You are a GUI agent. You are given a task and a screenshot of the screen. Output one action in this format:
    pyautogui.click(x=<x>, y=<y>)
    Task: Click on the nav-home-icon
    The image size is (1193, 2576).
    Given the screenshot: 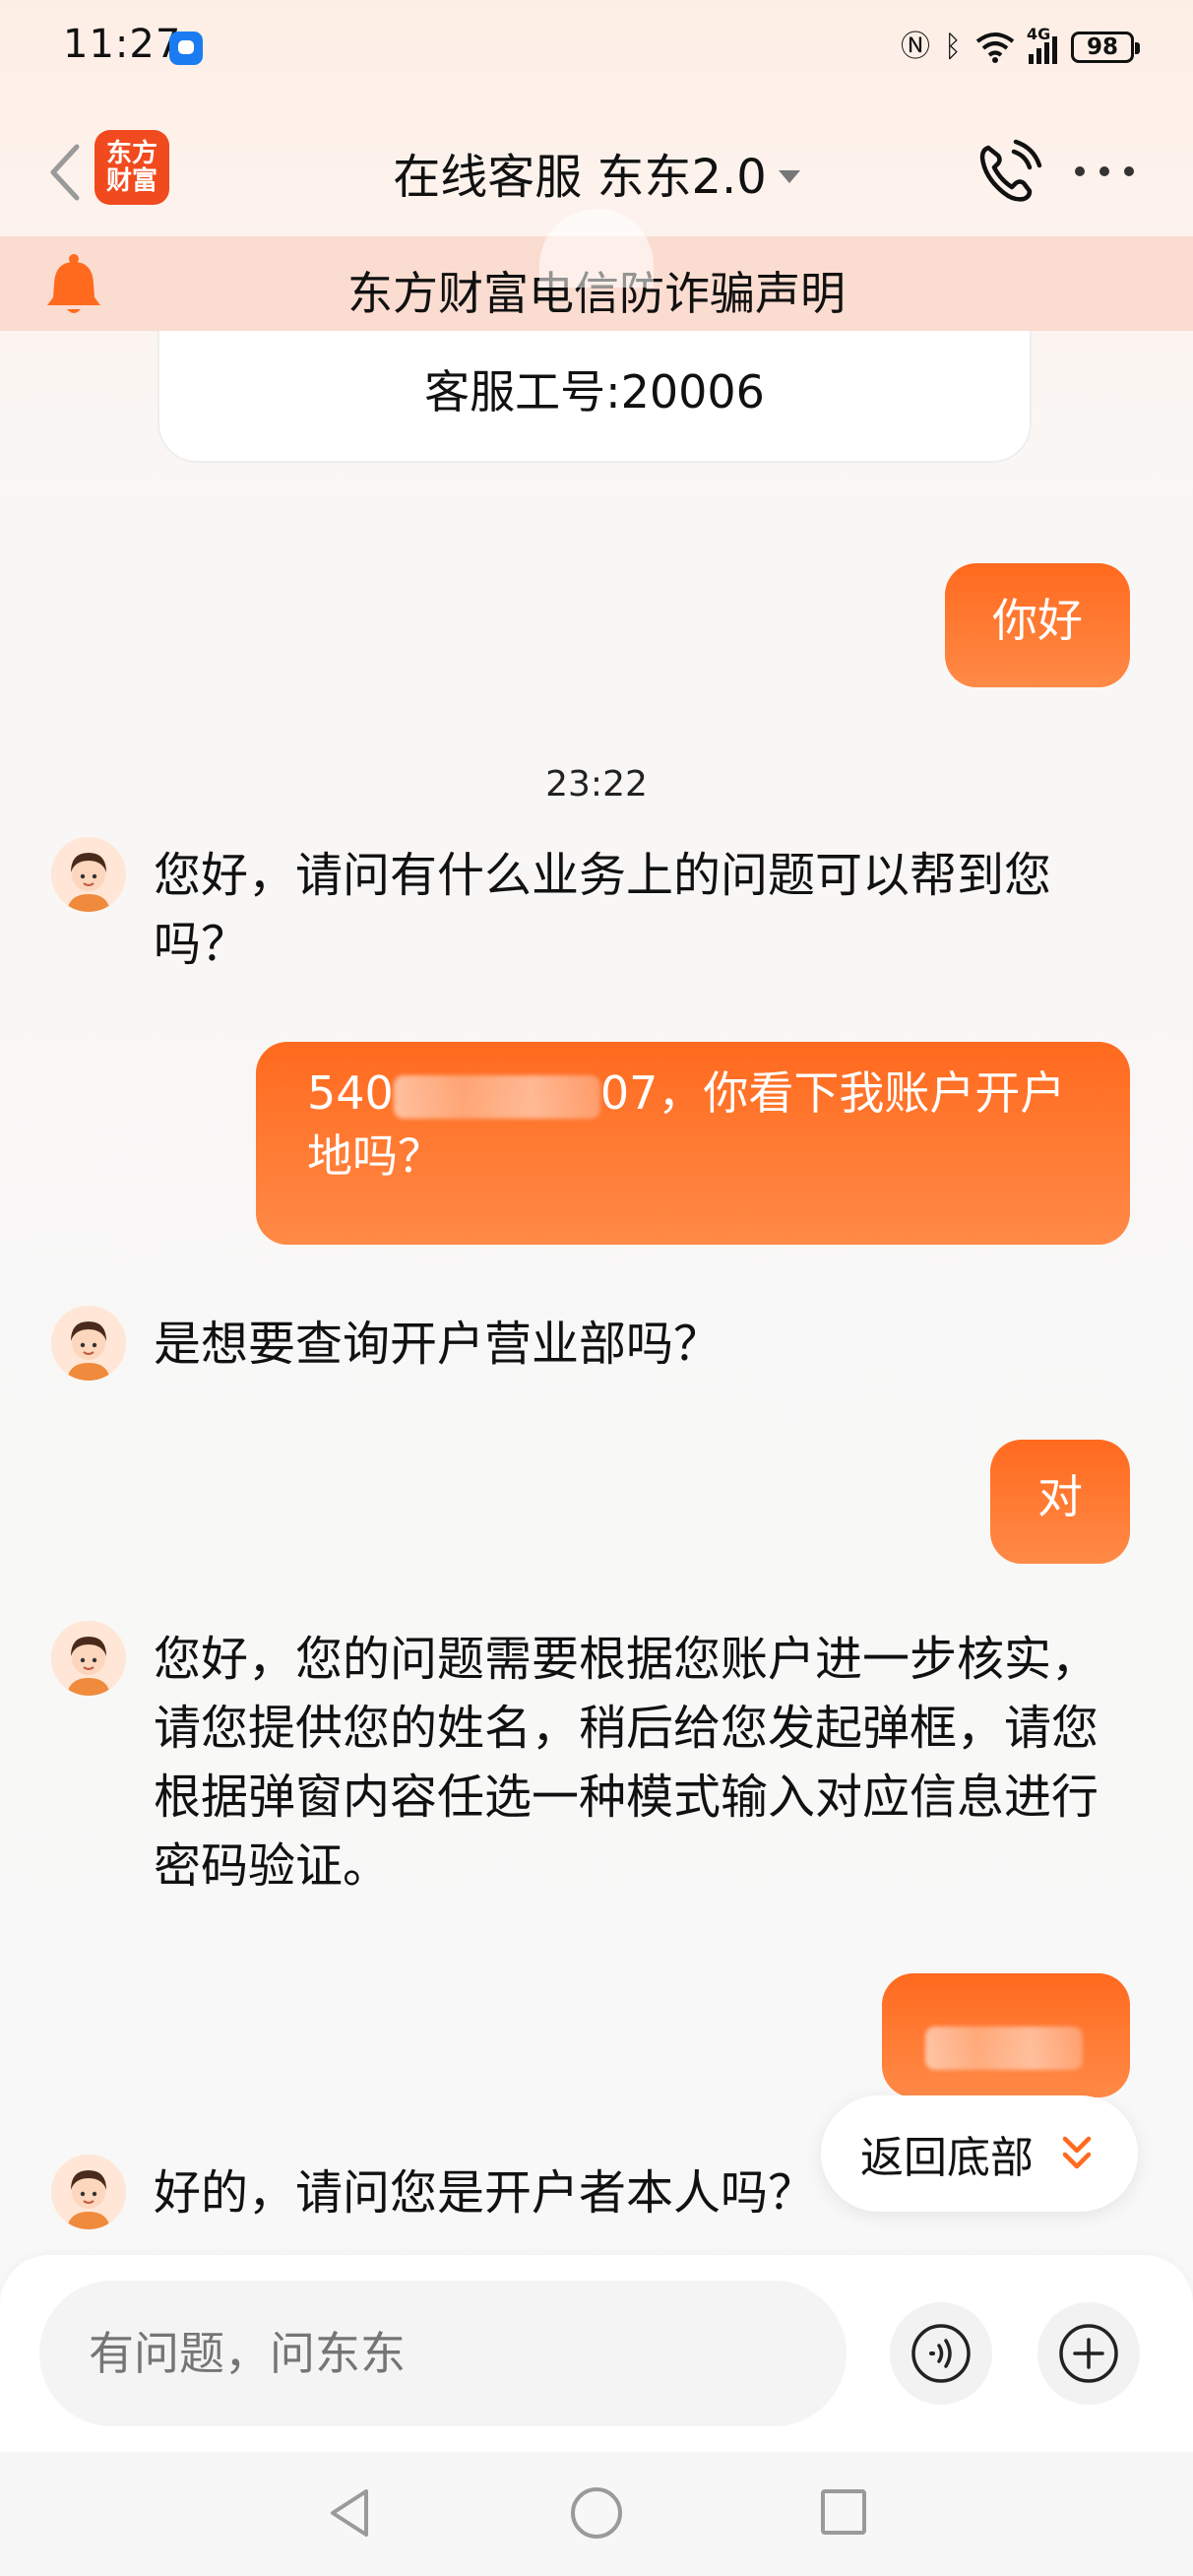 What is the action you would take?
    pyautogui.click(x=596, y=2513)
    